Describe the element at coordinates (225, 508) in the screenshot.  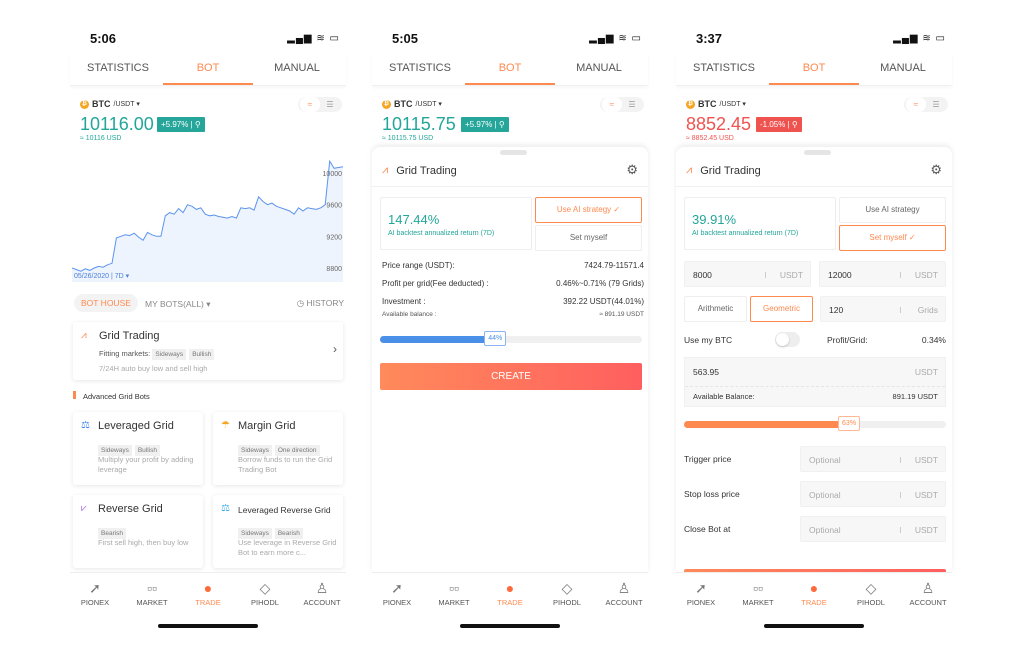
I see `leveraged-reverse-grid-icon: ⚖` at that location.